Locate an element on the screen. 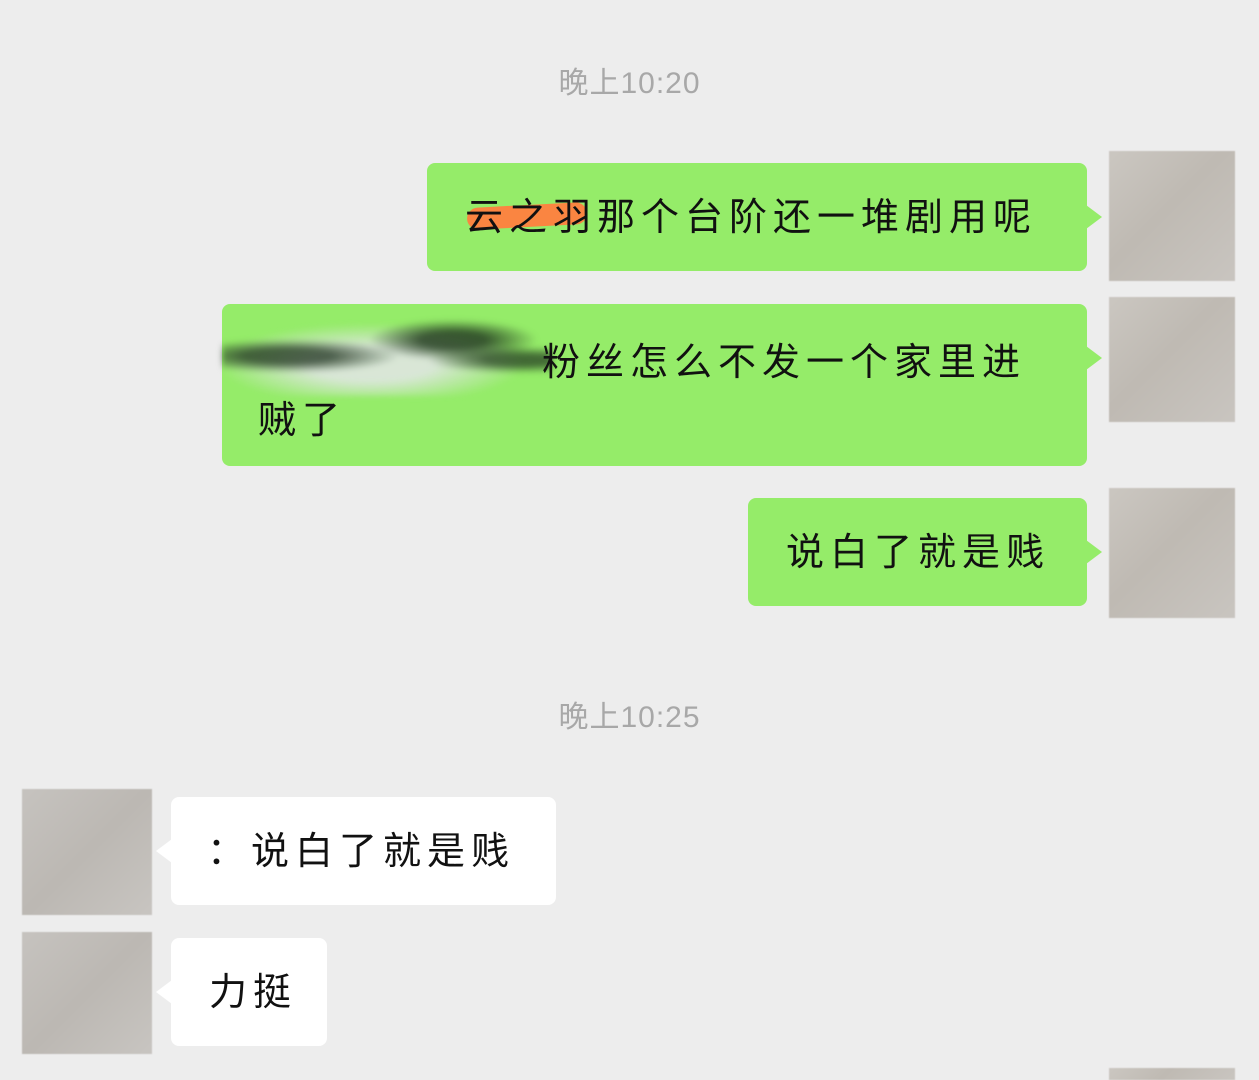 The width and height of the screenshot is (1259, 1080). outgoing-message-bubble: 说白了就是贱 is located at coordinates (925, 552).